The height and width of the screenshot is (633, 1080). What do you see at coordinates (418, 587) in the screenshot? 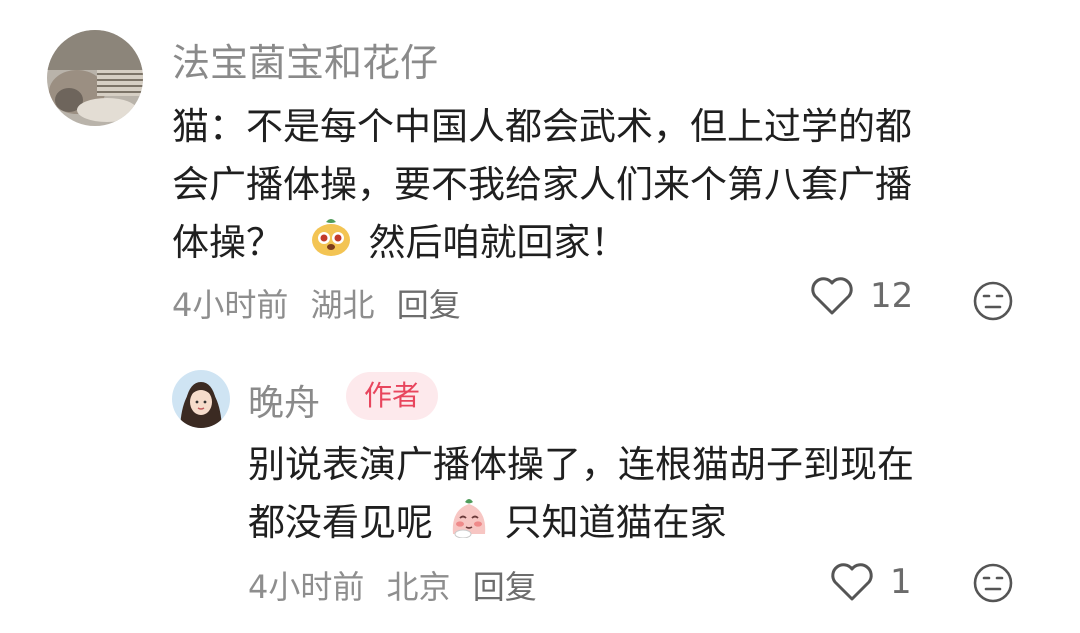
I see `comment-location: 北京` at bounding box center [418, 587].